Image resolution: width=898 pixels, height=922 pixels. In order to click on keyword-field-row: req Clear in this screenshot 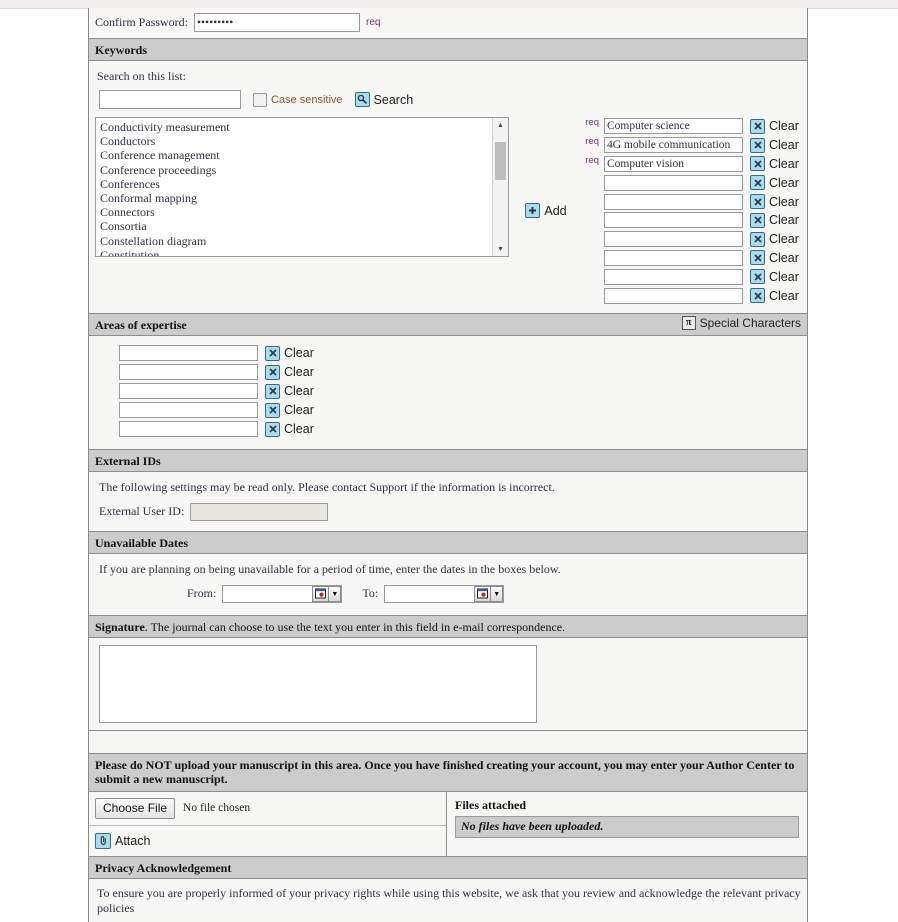, I will do `click(692, 126)`.